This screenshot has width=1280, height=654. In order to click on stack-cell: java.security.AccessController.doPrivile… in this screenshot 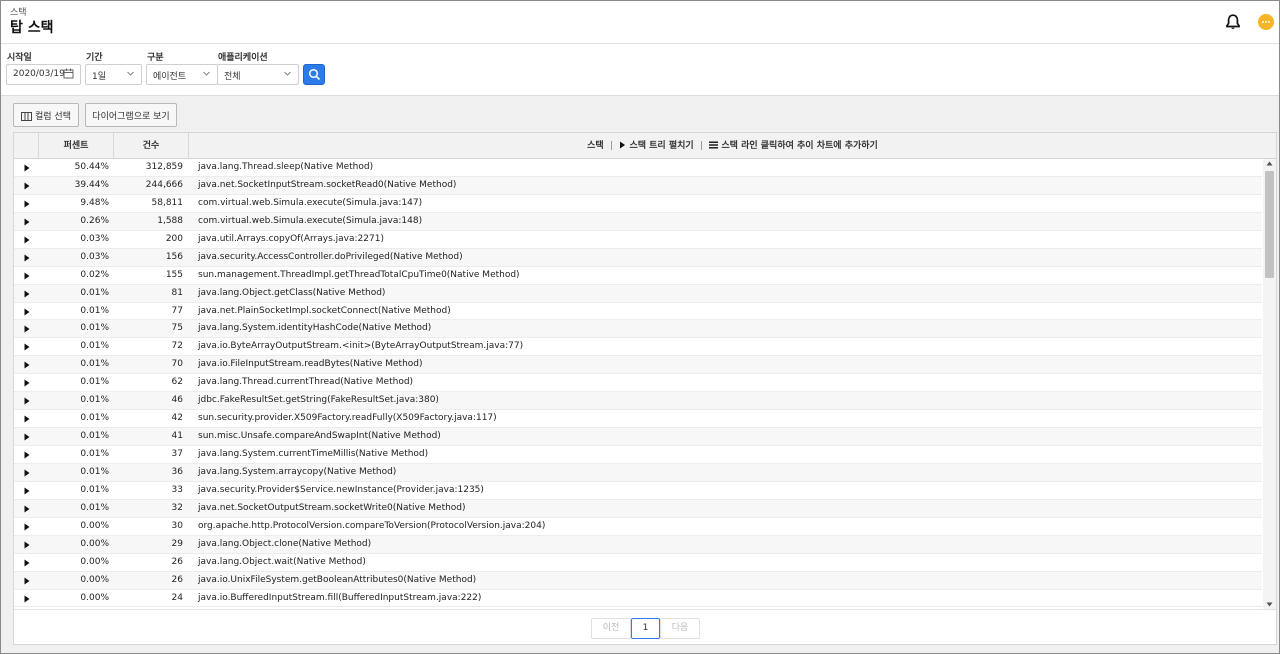, I will do `click(330, 257)`.